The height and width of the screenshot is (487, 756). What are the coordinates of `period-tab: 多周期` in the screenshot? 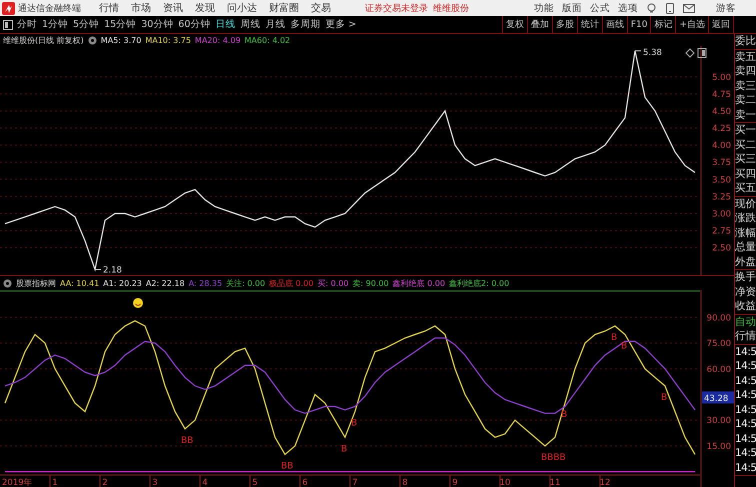 It's located at (305, 24).